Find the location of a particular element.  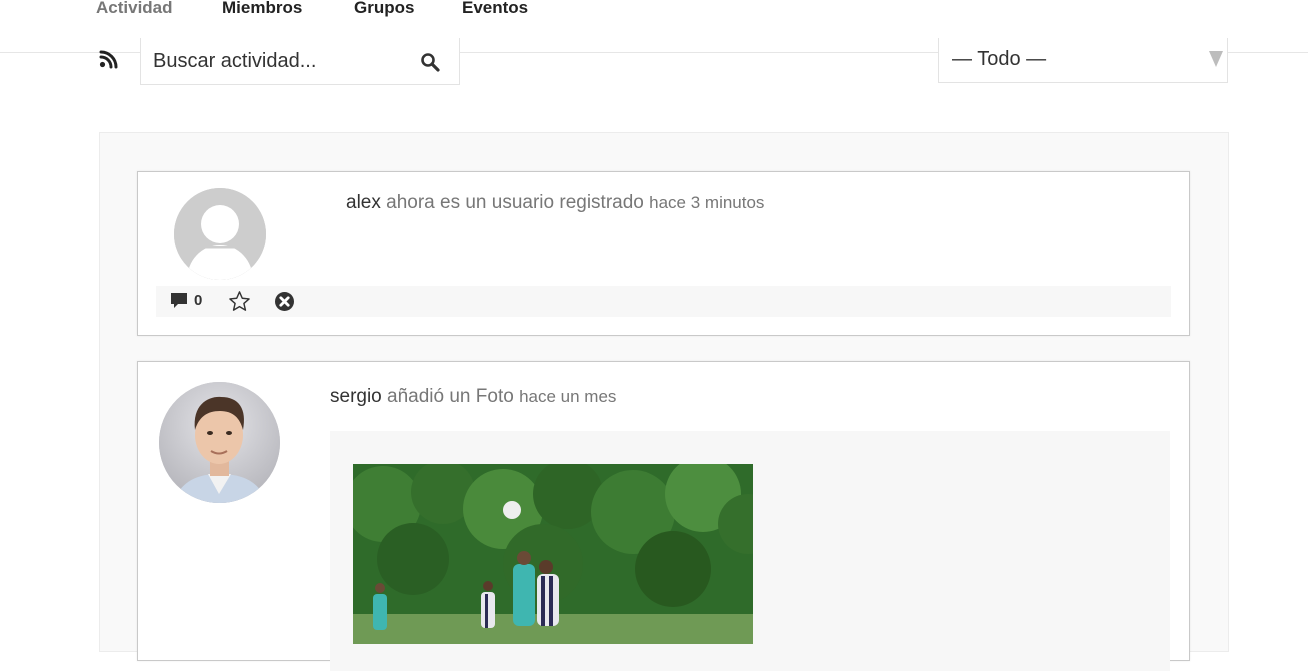

activity-action: ahora es un usuario registrado is located at coordinates (515, 202).